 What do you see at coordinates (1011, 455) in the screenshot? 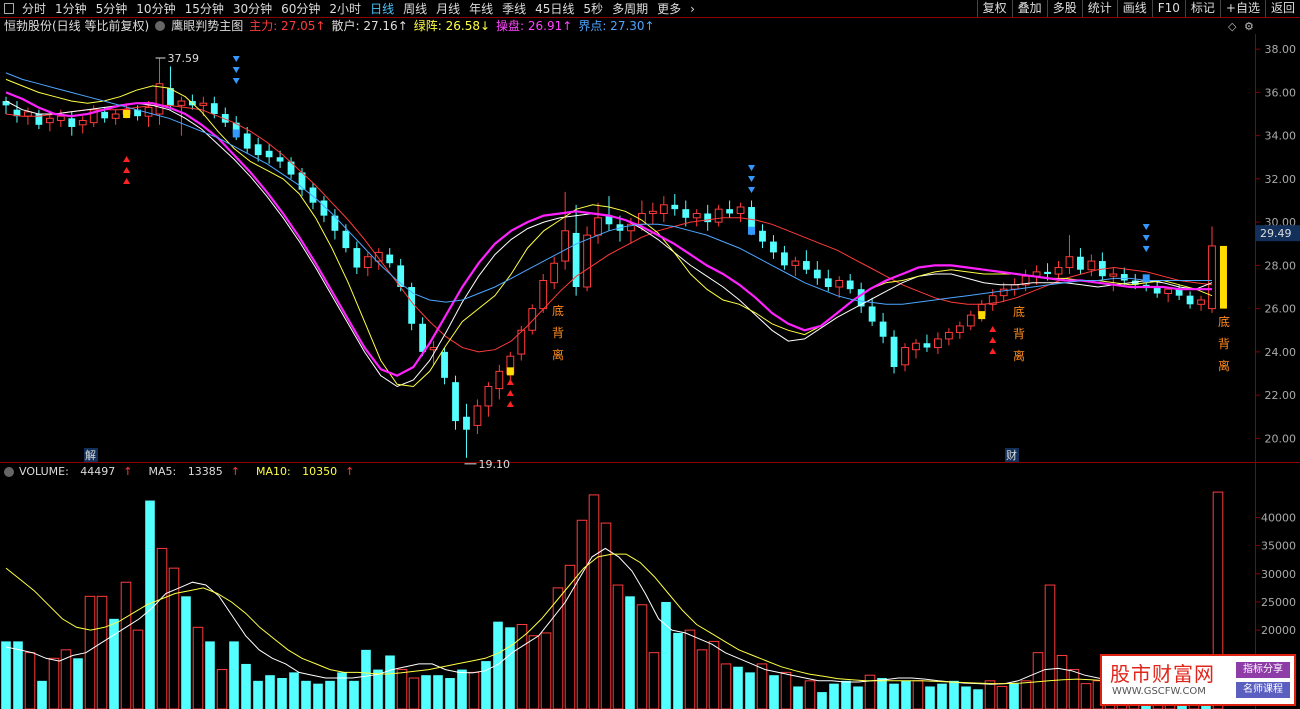
I see `cai-tag: 财` at bounding box center [1011, 455].